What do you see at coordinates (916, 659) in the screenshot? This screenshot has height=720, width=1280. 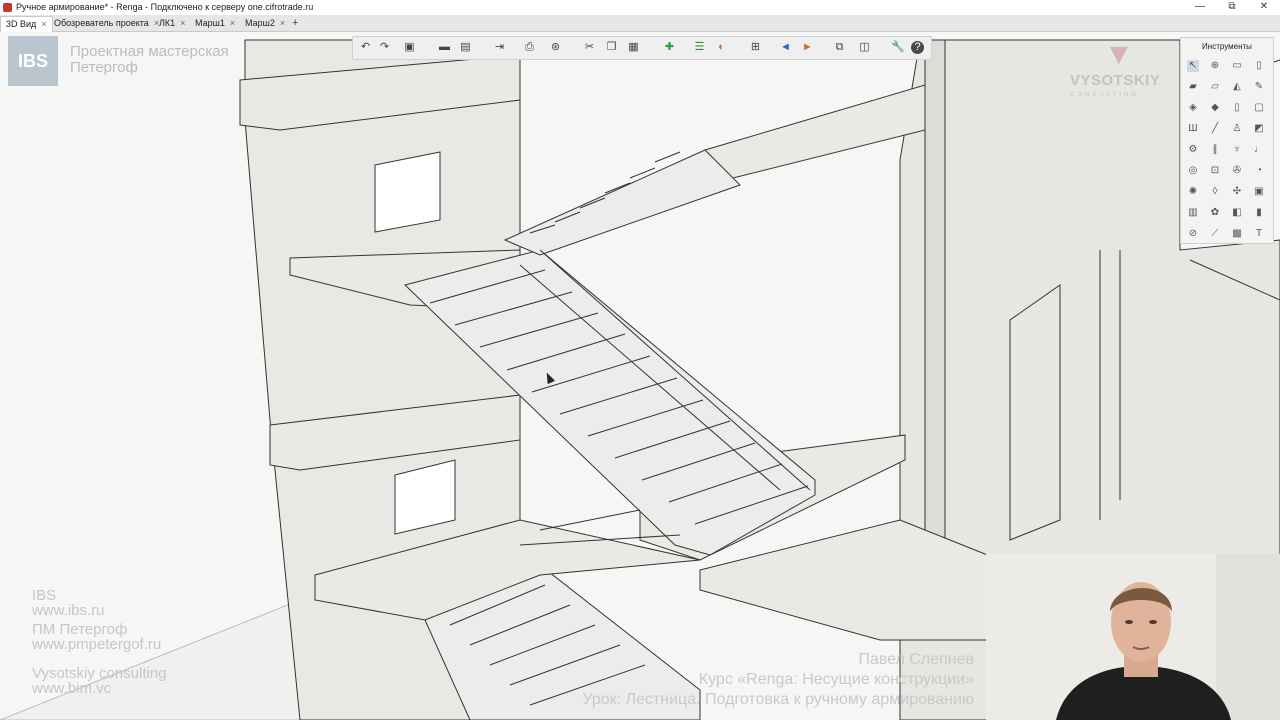 I see `wm-right-line: Павел Слепнев` at bounding box center [916, 659].